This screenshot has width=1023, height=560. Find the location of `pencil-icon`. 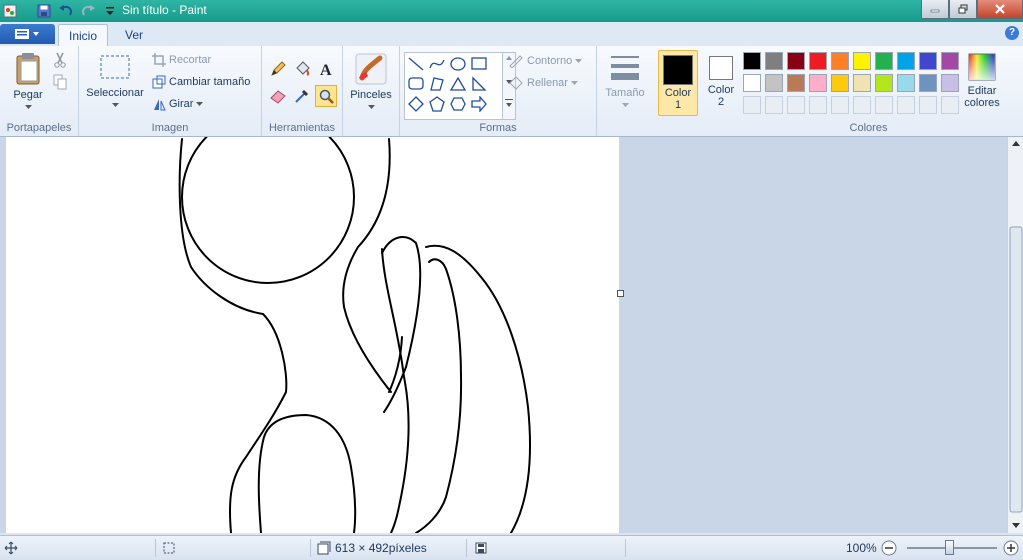

pencil-icon is located at coordinates (278, 68).